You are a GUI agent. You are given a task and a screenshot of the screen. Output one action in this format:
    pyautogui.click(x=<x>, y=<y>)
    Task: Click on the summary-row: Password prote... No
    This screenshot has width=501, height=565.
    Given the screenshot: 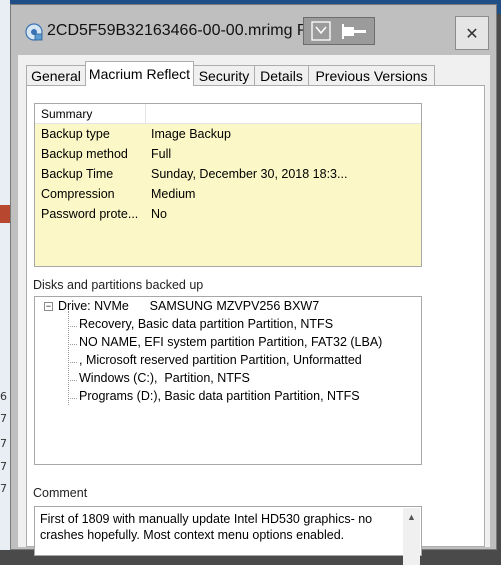 What is the action you would take?
    pyautogui.click(x=228, y=214)
    